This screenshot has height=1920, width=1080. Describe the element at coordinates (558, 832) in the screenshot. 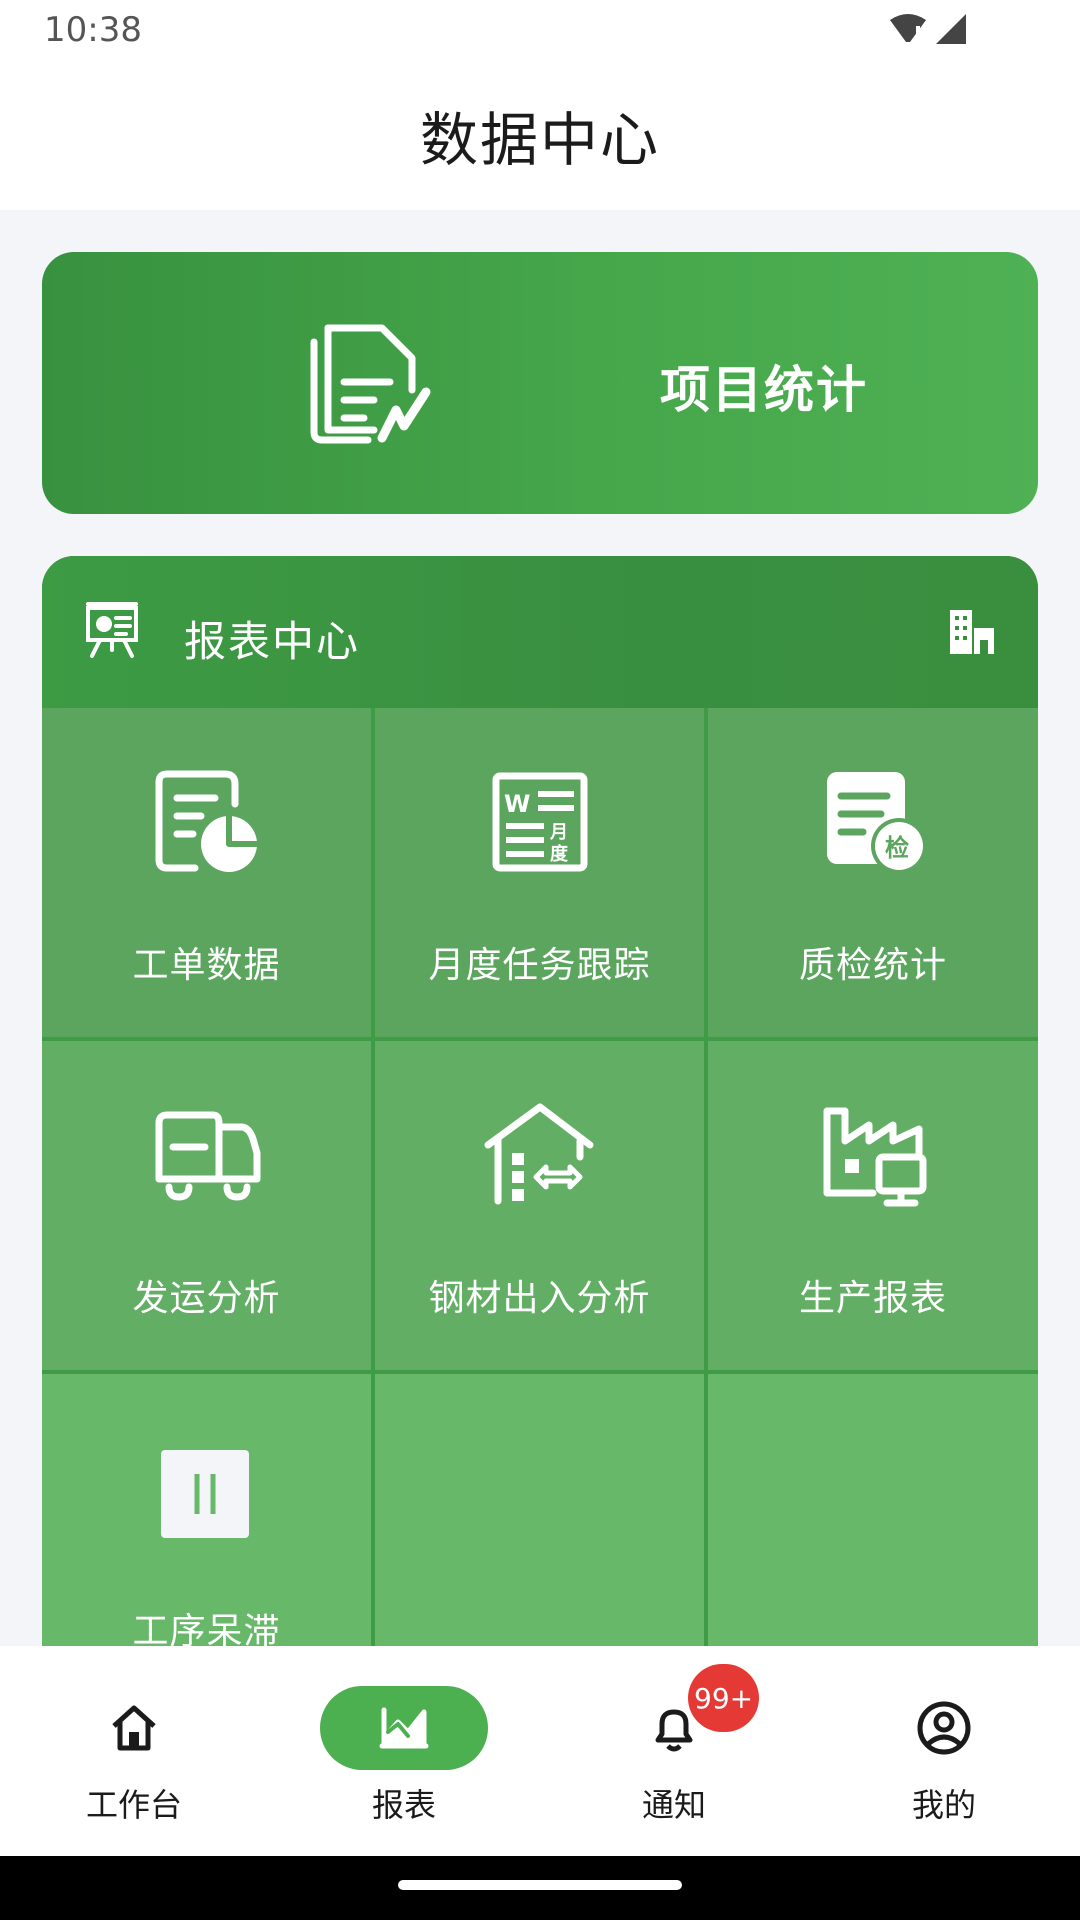

I see `svg-text: 月` at that location.